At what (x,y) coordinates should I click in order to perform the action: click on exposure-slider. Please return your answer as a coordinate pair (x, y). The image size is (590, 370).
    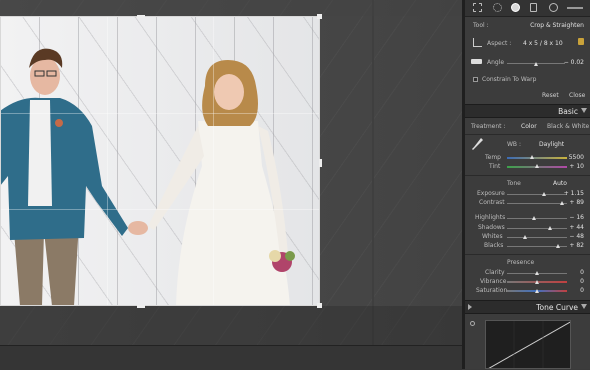
    Looking at the image, I should click on (537, 194).